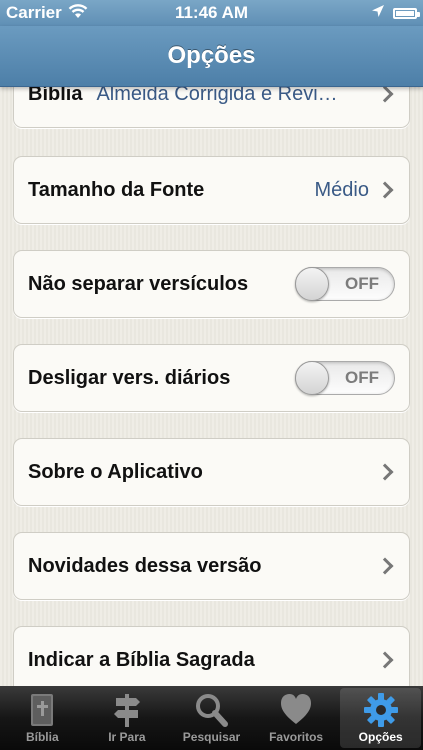  What do you see at coordinates (341, 189) in the screenshot?
I see `font-size-value: Médio` at bounding box center [341, 189].